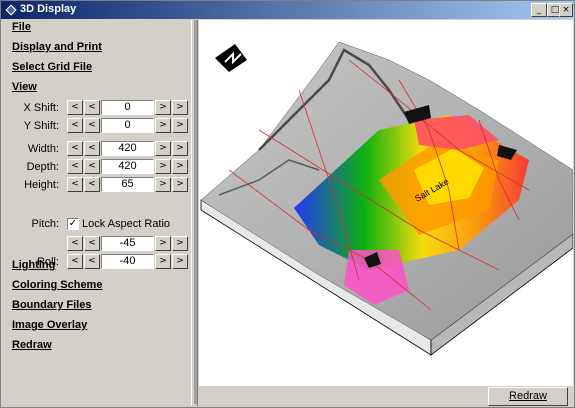 This screenshot has width=575, height=408. Describe the element at coordinates (57, 47) in the screenshot. I see `menu-display-print: Display and Print` at that location.